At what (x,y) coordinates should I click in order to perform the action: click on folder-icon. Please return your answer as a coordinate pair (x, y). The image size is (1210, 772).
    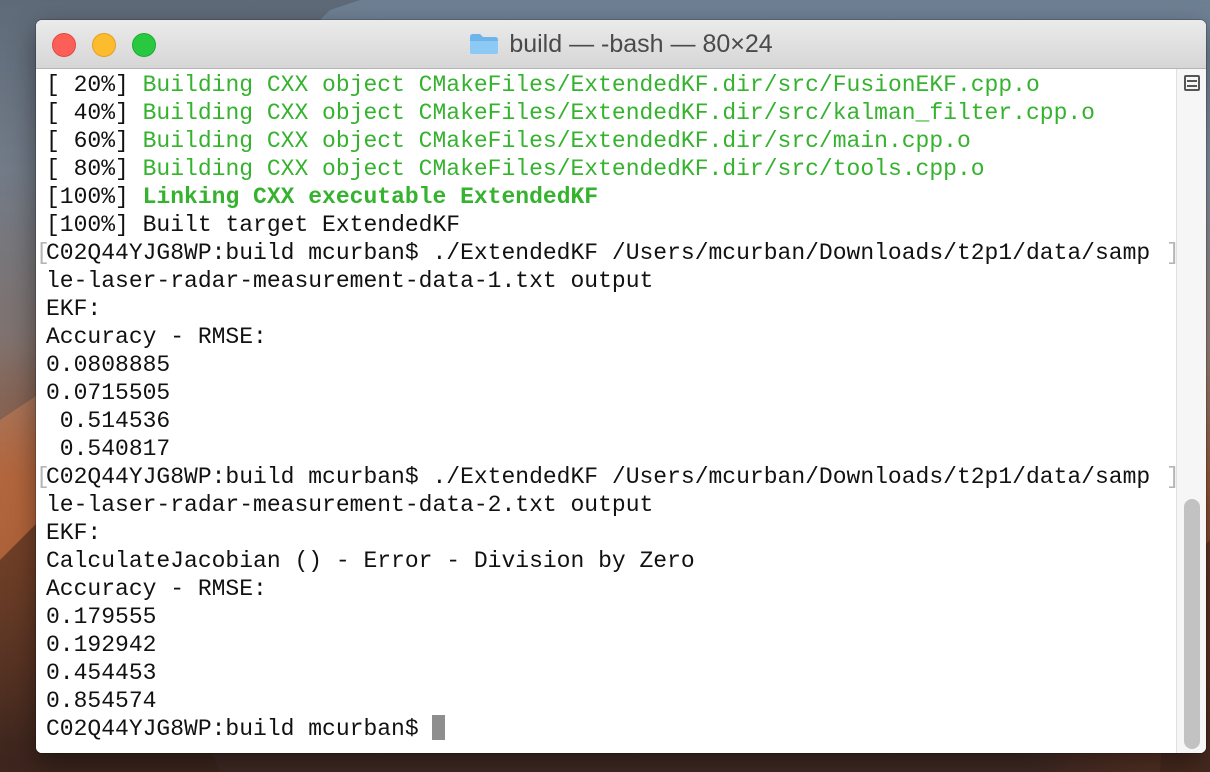
    Looking at the image, I should click on (484, 44).